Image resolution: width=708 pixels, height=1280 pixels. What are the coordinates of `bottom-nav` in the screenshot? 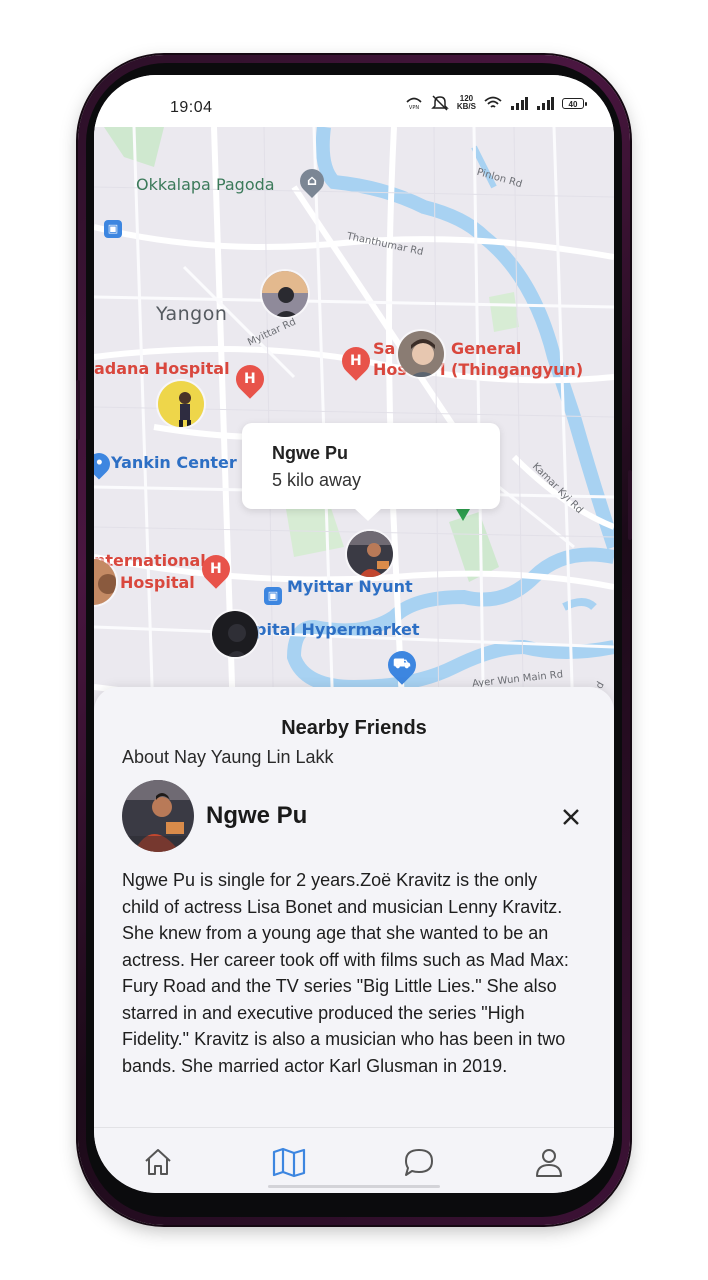 It's located at (354, 1160).